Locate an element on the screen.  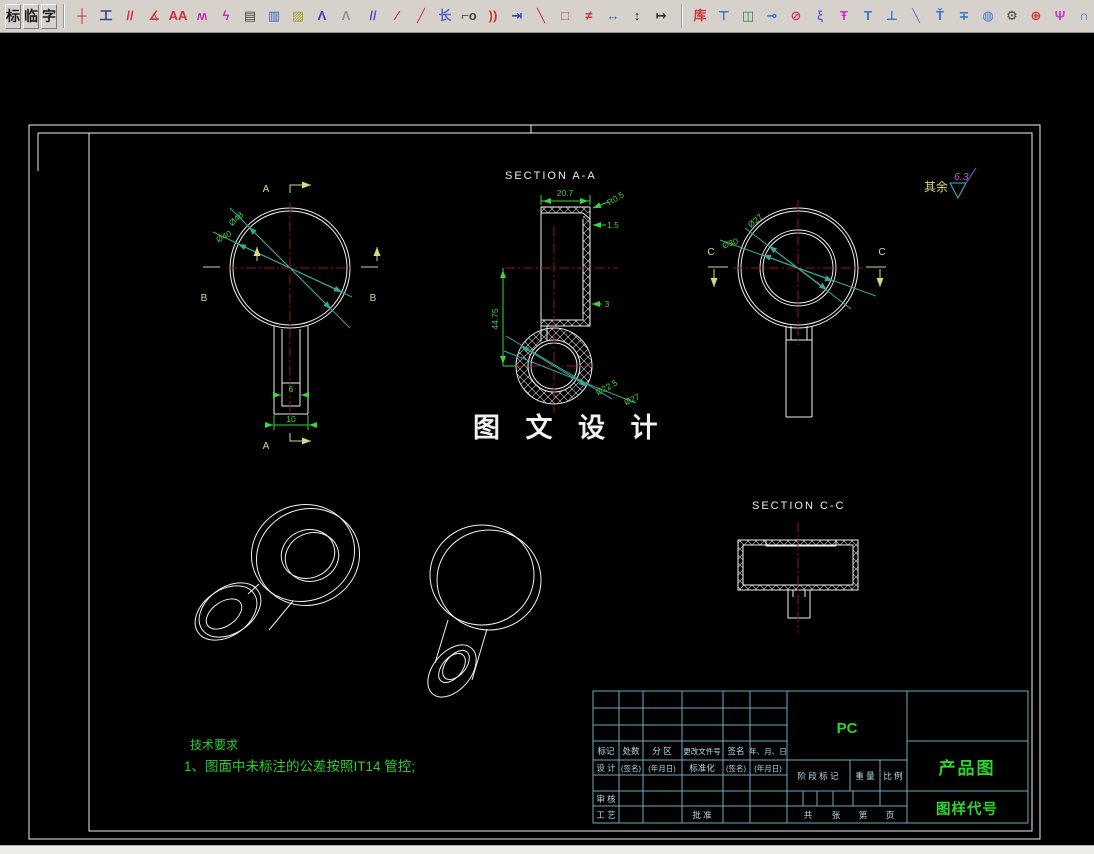
toolbar-group-library: 库 ⊤ ◫ ⊸ ⊘ ξ Ŧ T ⊥ ╲ Ť ∓ ◍ ⚙ ⊕ Ψ ∩ is located at coordinates (891, 16).